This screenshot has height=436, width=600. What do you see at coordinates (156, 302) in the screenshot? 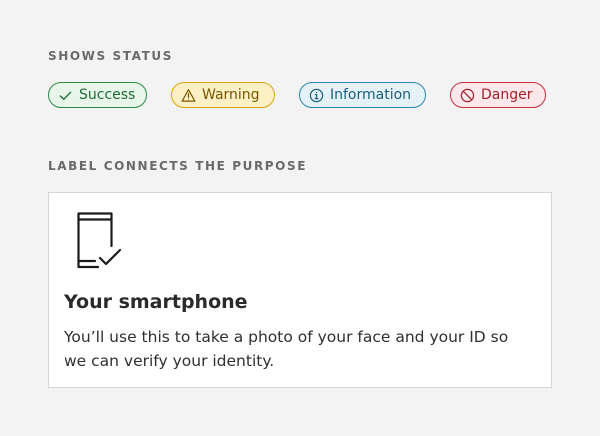
I see `card-title: Your smartphone` at bounding box center [156, 302].